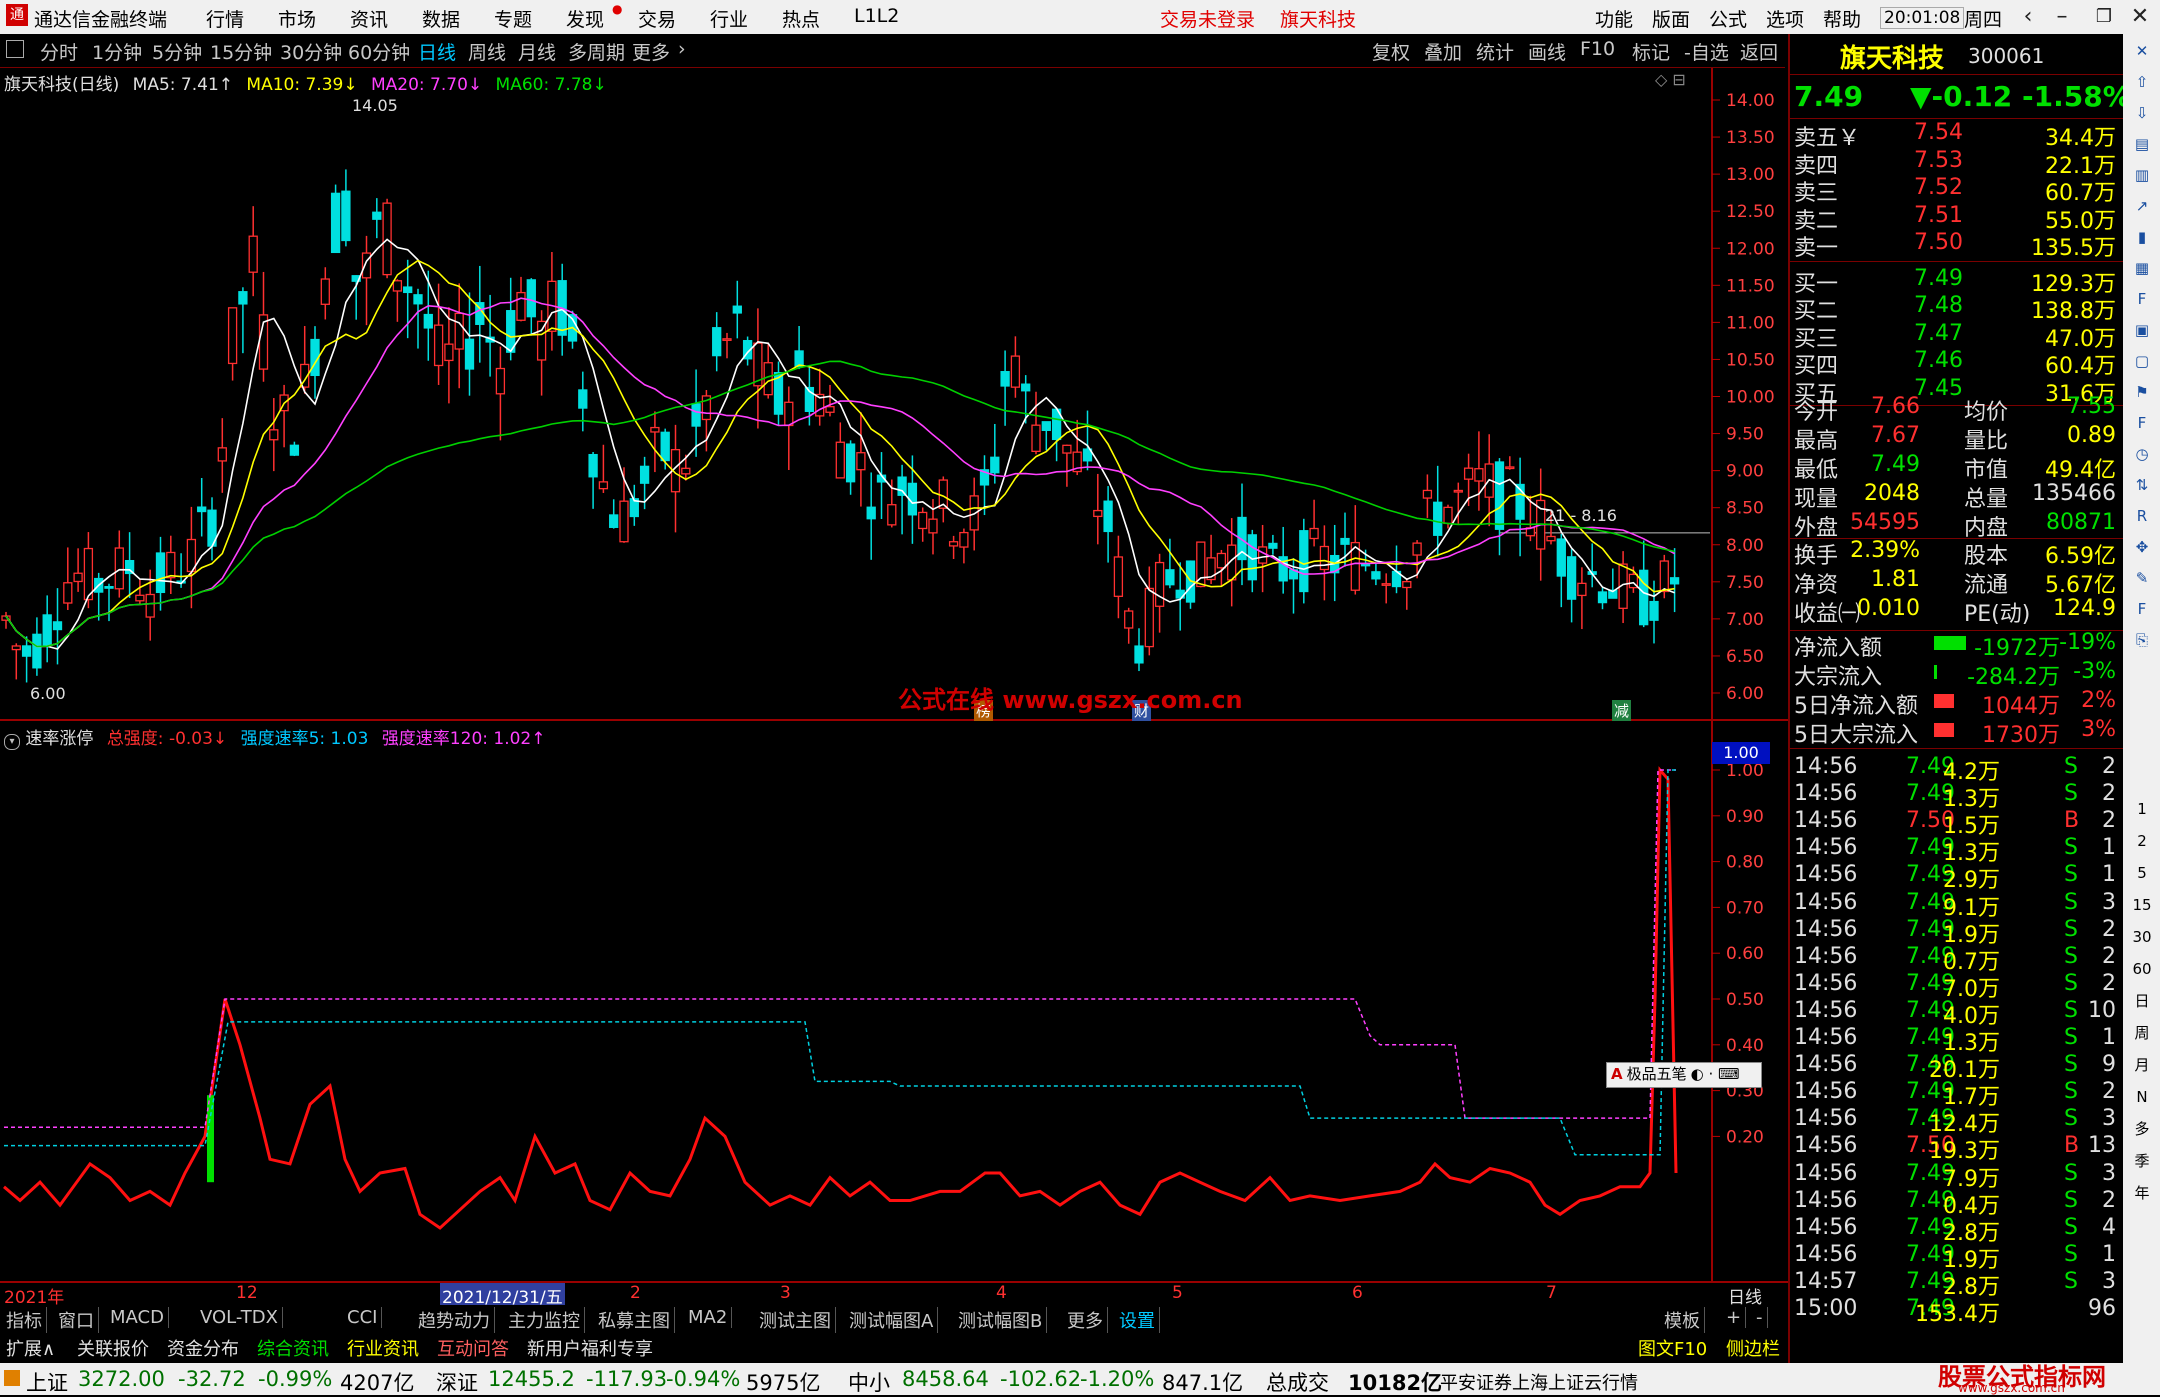 The height and width of the screenshot is (1397, 2160). I want to click on tick-row: 14:56 7.49 7.9万 S 3, so click(1957, 1176).